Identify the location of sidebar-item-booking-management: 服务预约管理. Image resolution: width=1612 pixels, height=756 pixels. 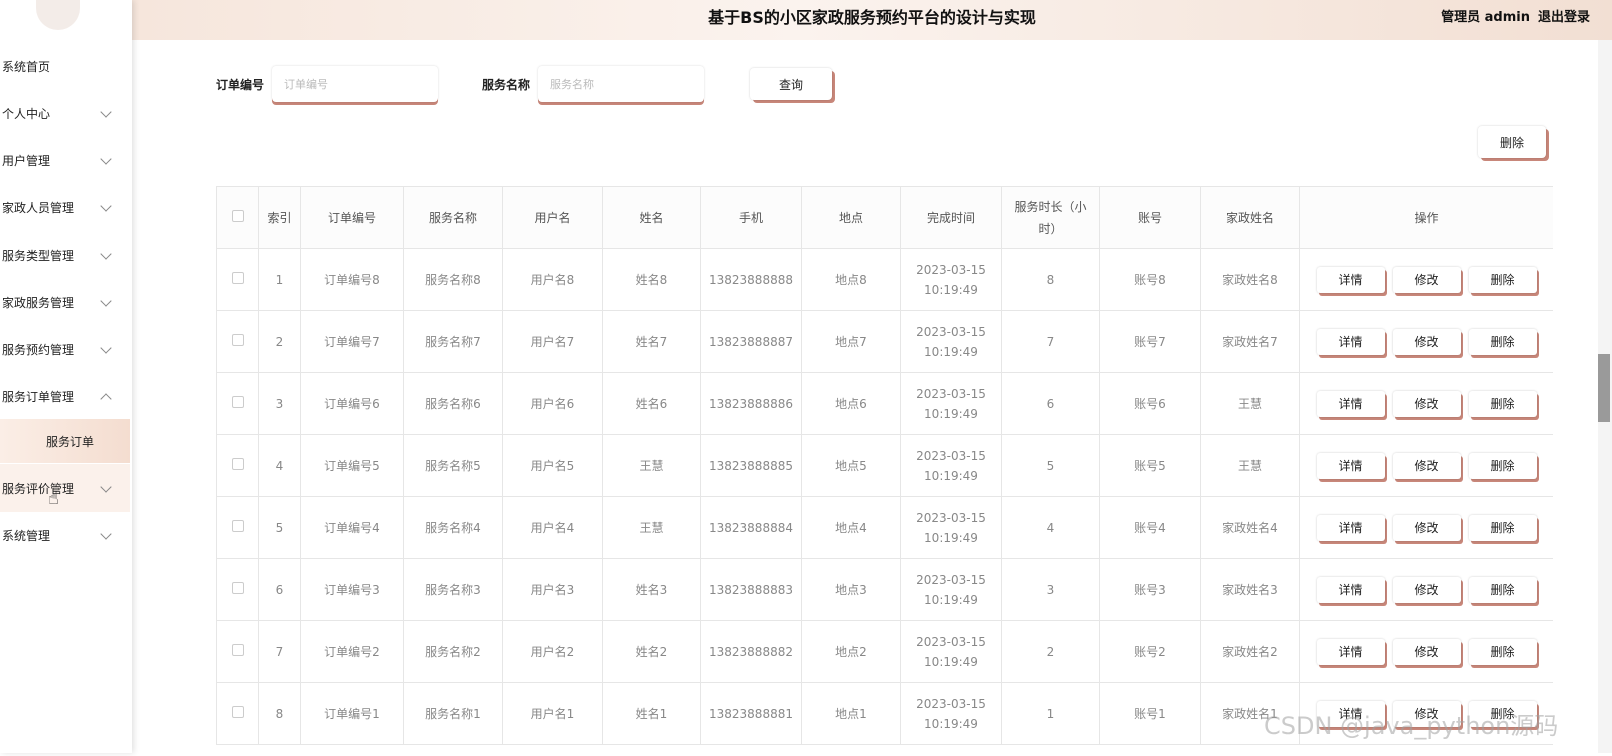
(65, 349).